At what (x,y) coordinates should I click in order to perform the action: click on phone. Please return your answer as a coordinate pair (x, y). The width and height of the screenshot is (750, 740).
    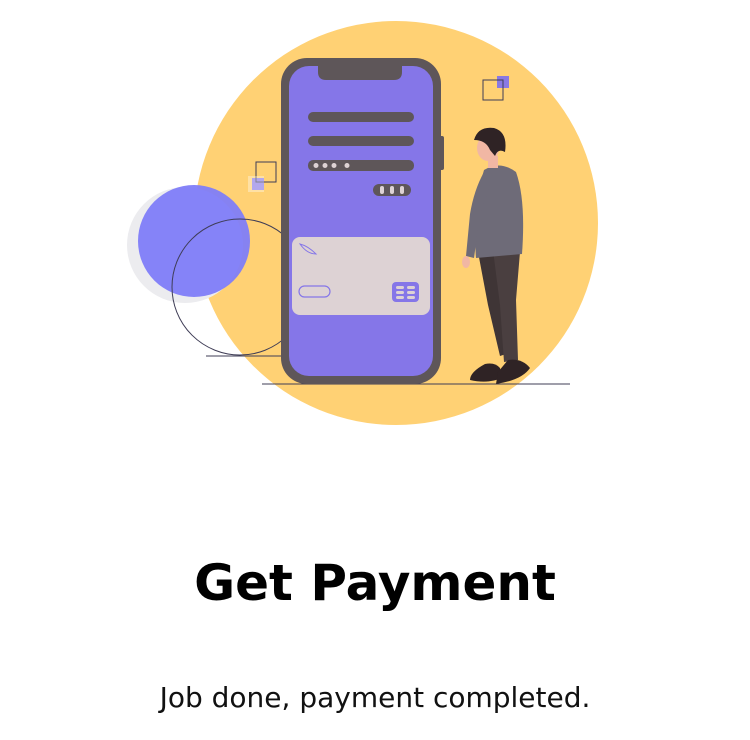
    Looking at the image, I should click on (362, 221).